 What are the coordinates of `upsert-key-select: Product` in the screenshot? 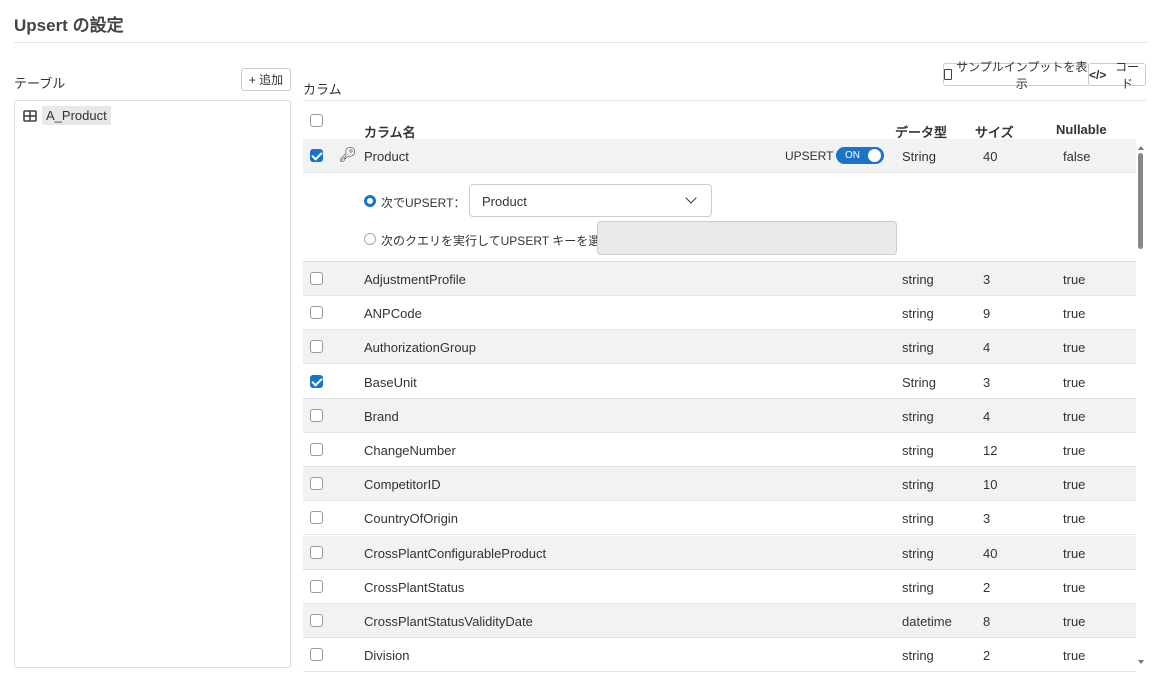 It's located at (590, 200).